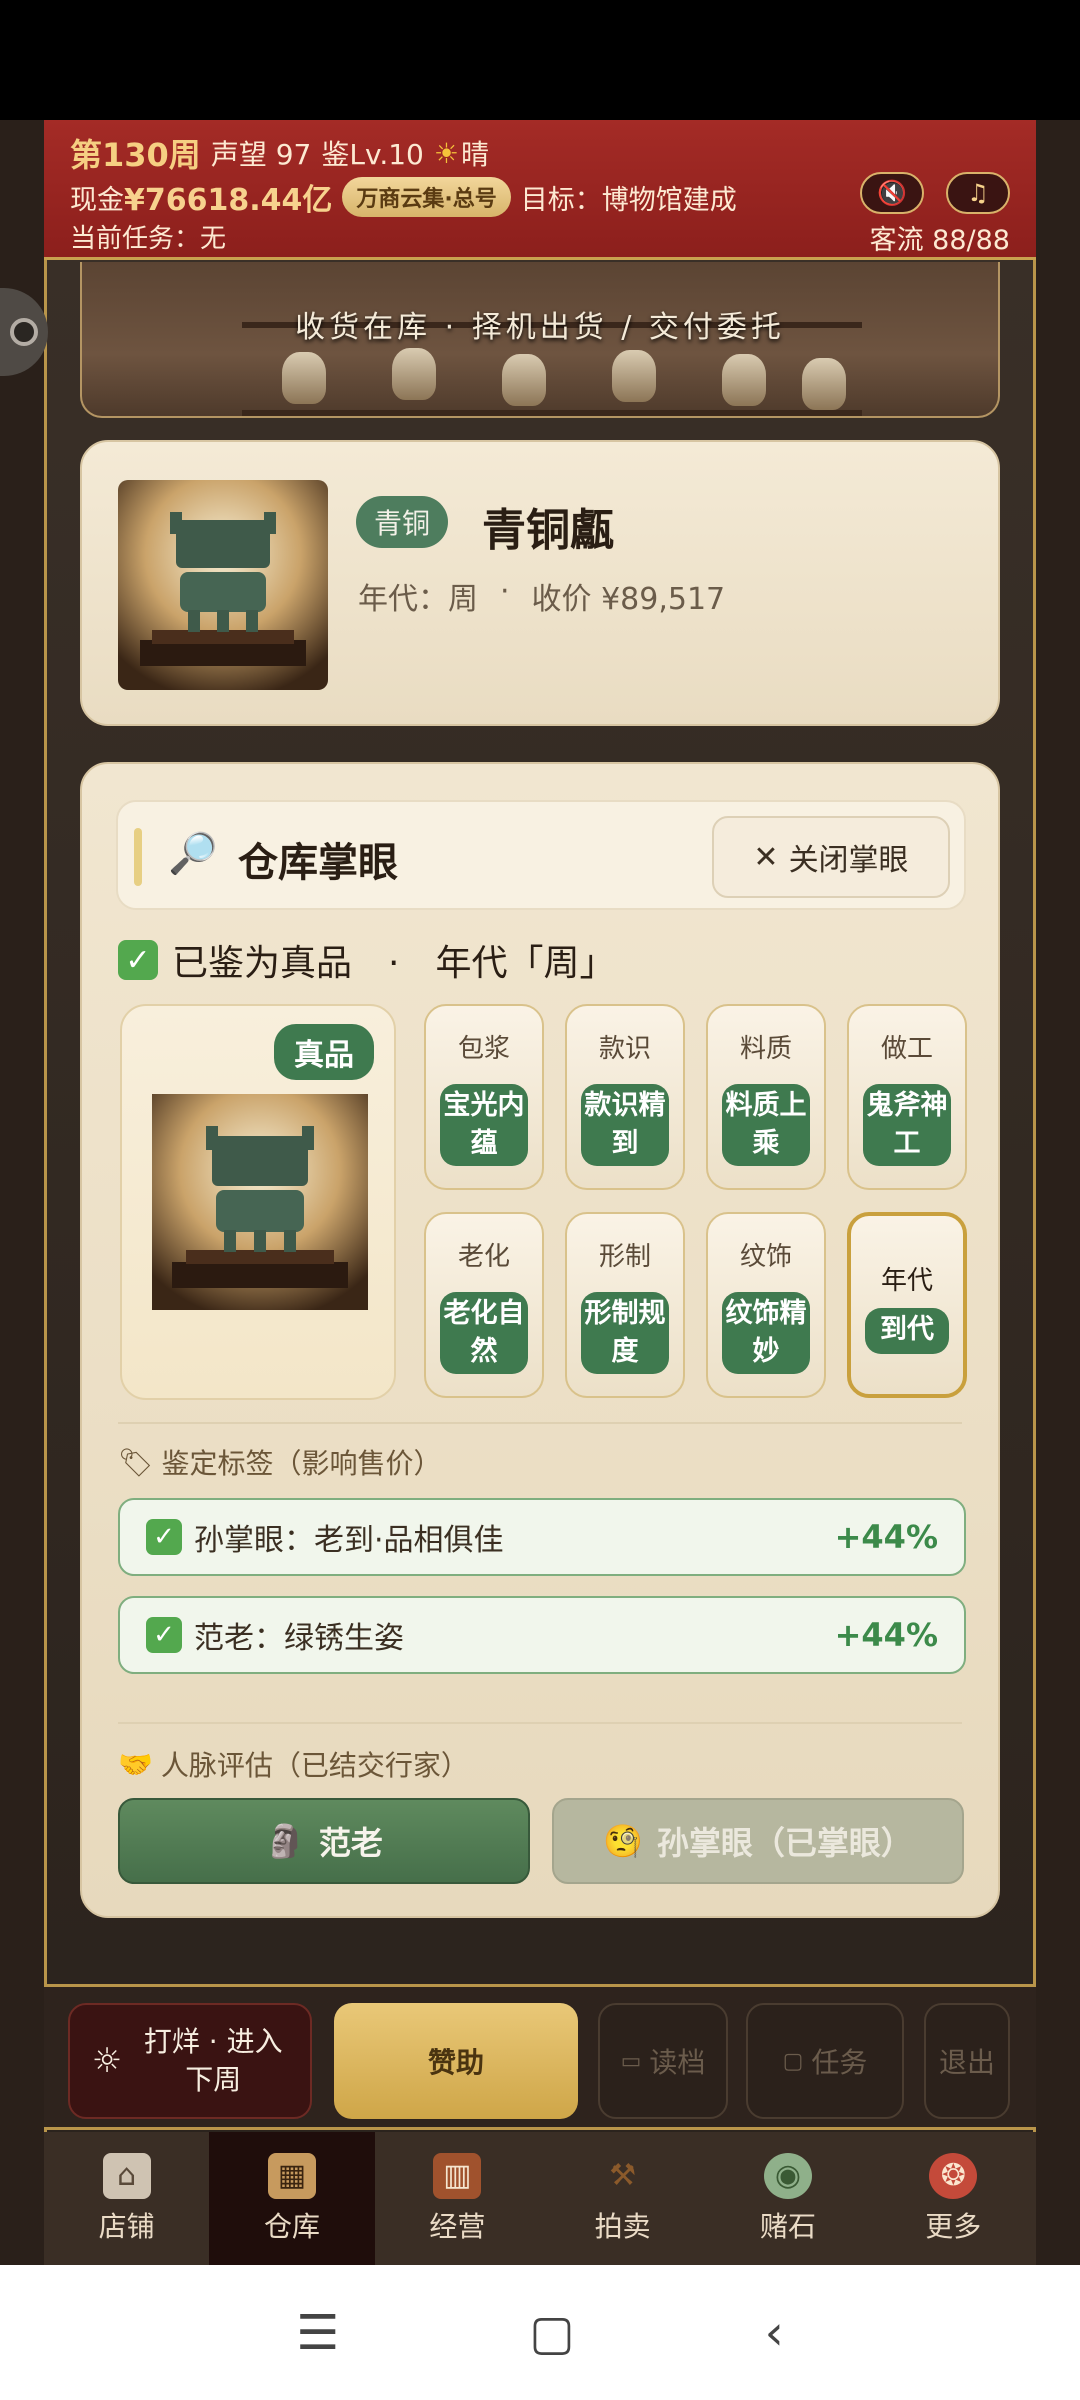  I want to click on jade-stone-icon: ◉, so click(787, 2175).